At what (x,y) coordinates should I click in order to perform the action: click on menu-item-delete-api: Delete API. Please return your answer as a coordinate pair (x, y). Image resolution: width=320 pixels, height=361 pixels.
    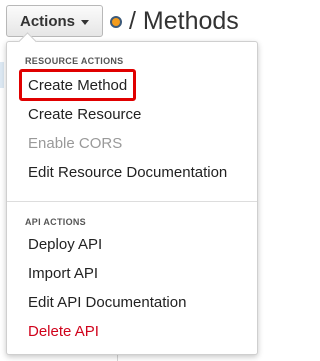
    Looking at the image, I should click on (63, 332).